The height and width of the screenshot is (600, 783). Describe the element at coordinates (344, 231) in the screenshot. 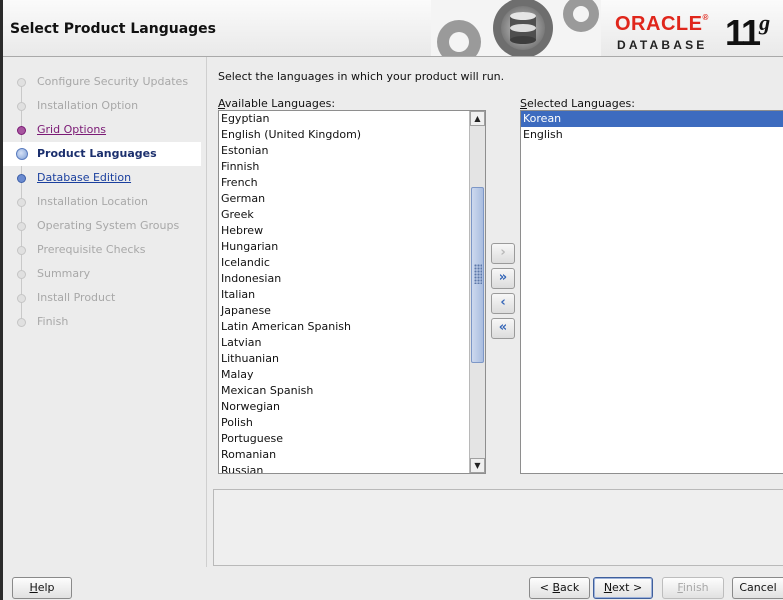

I see `available-language-item: Hebrew` at that location.